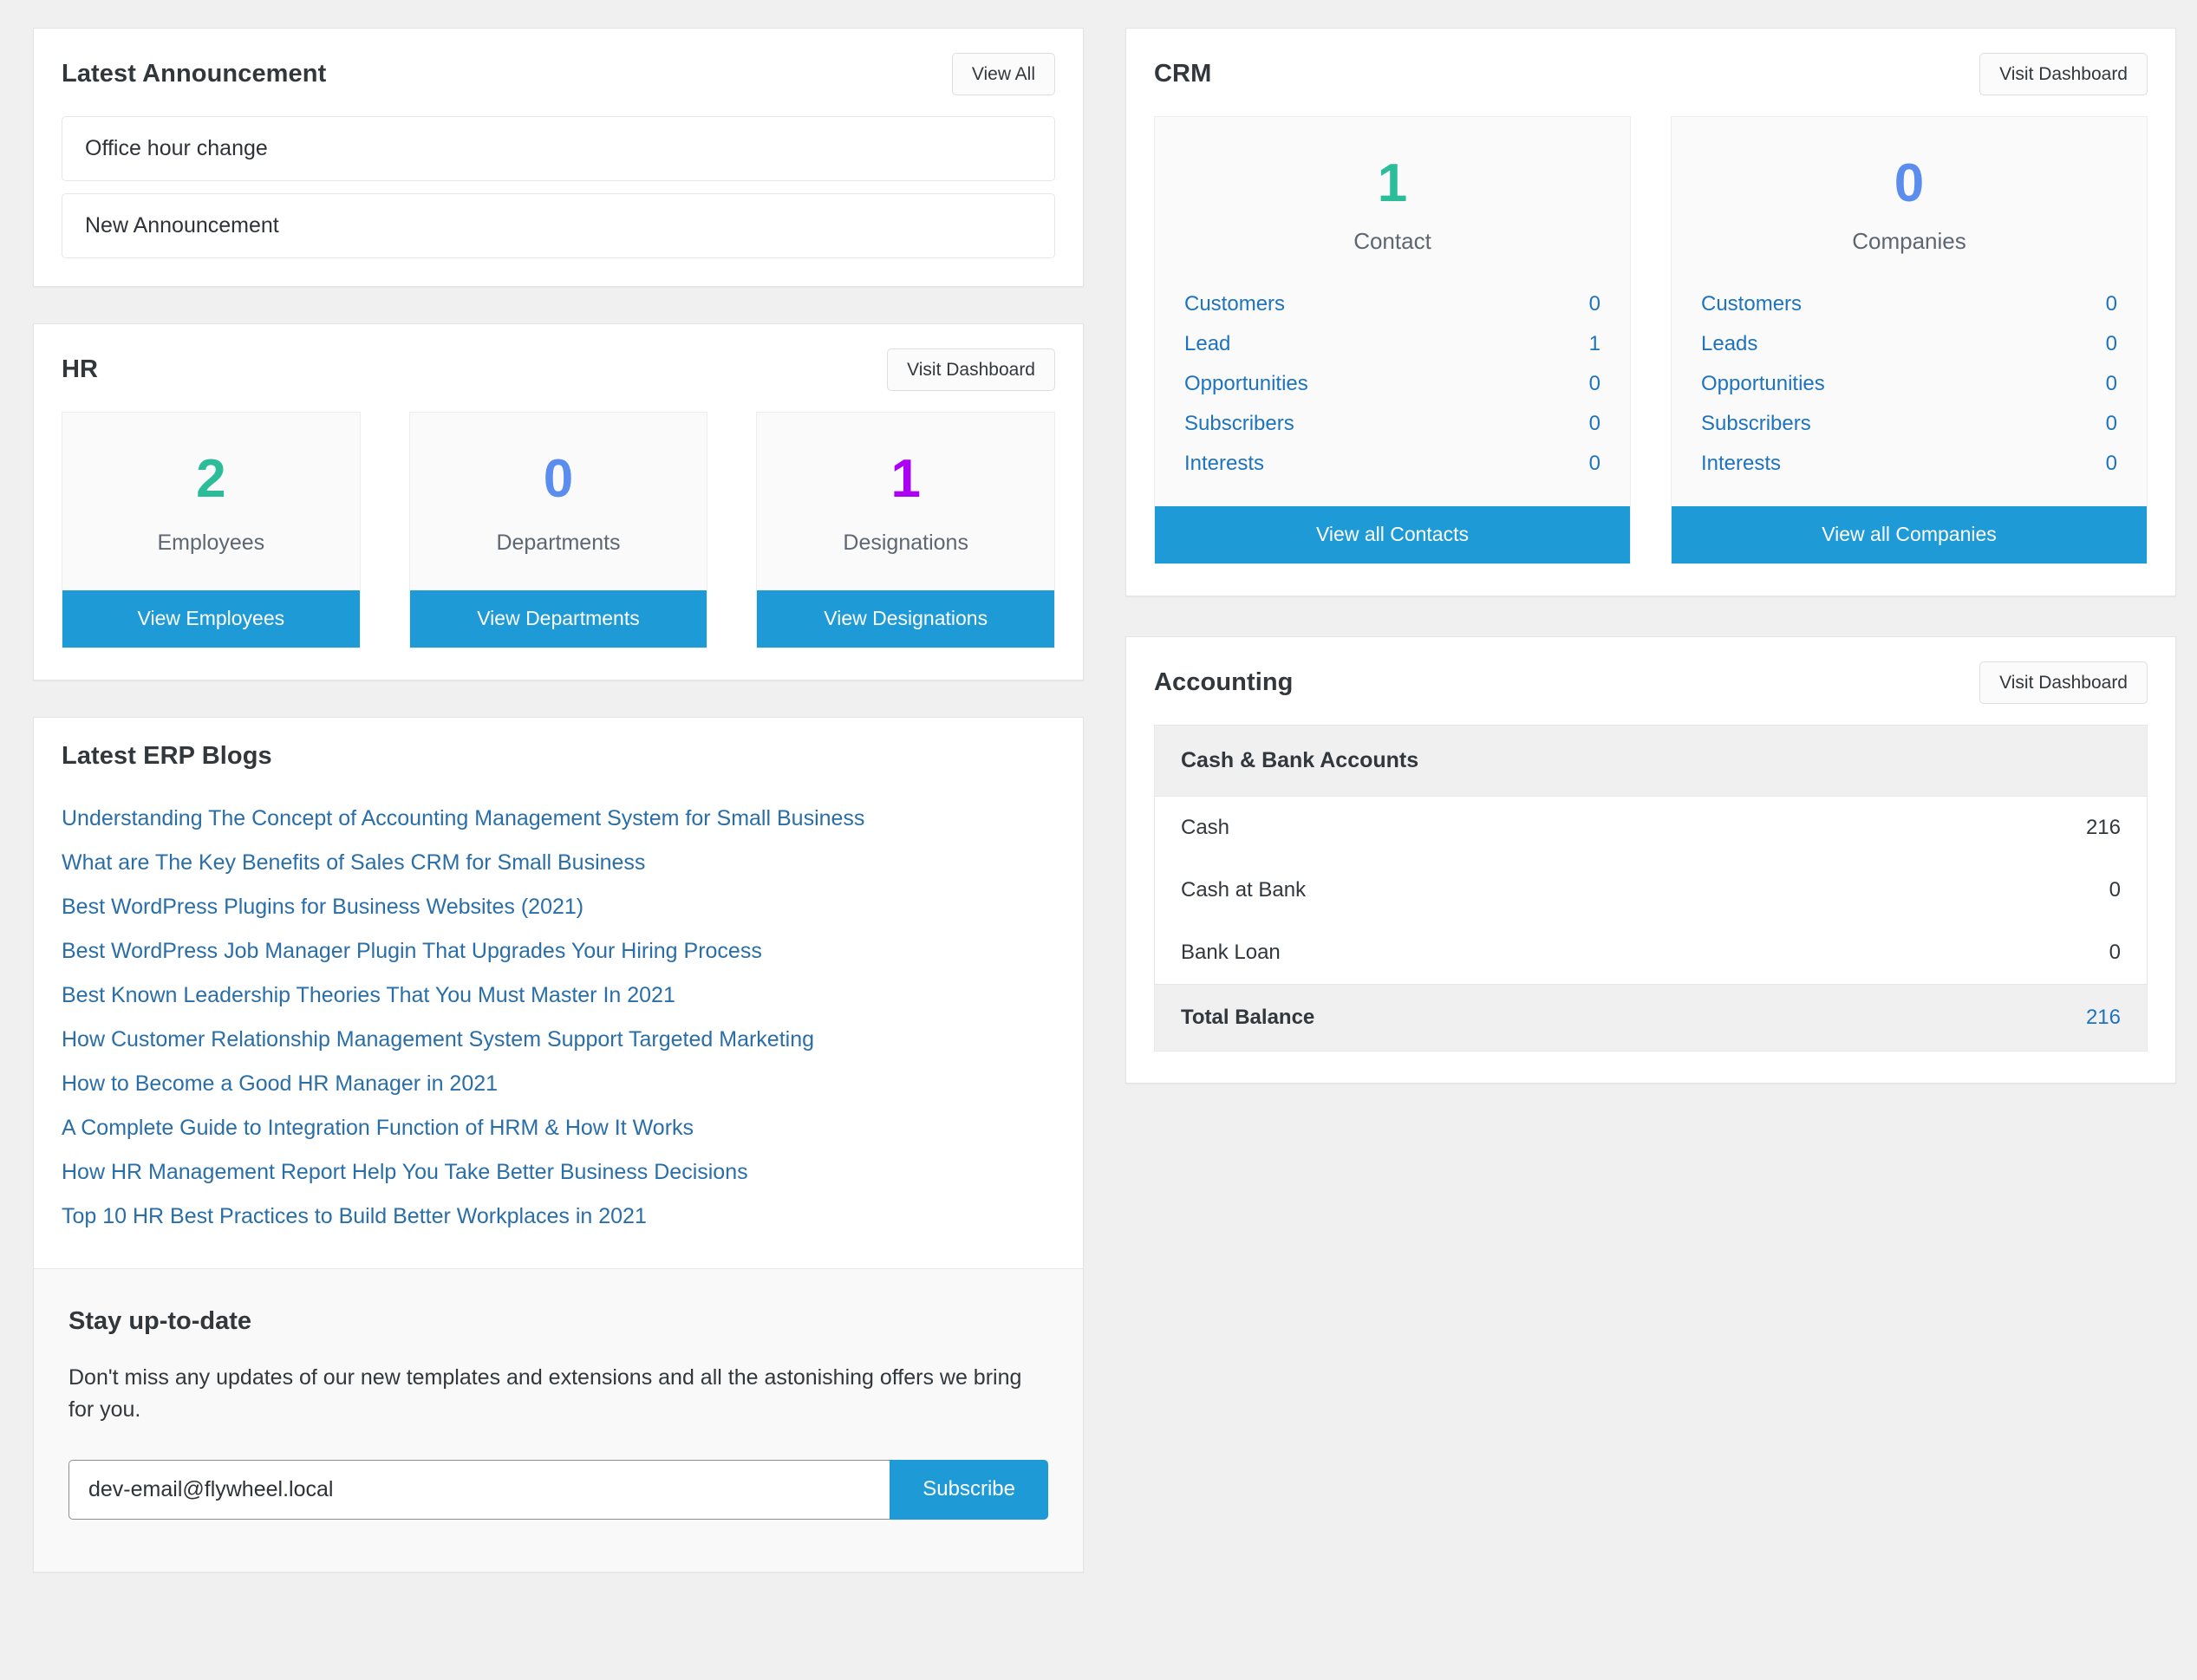 Image resolution: width=2197 pixels, height=1680 pixels. What do you see at coordinates (1651, 72) in the screenshot?
I see `crm-header: CRM Visit Dashboard` at bounding box center [1651, 72].